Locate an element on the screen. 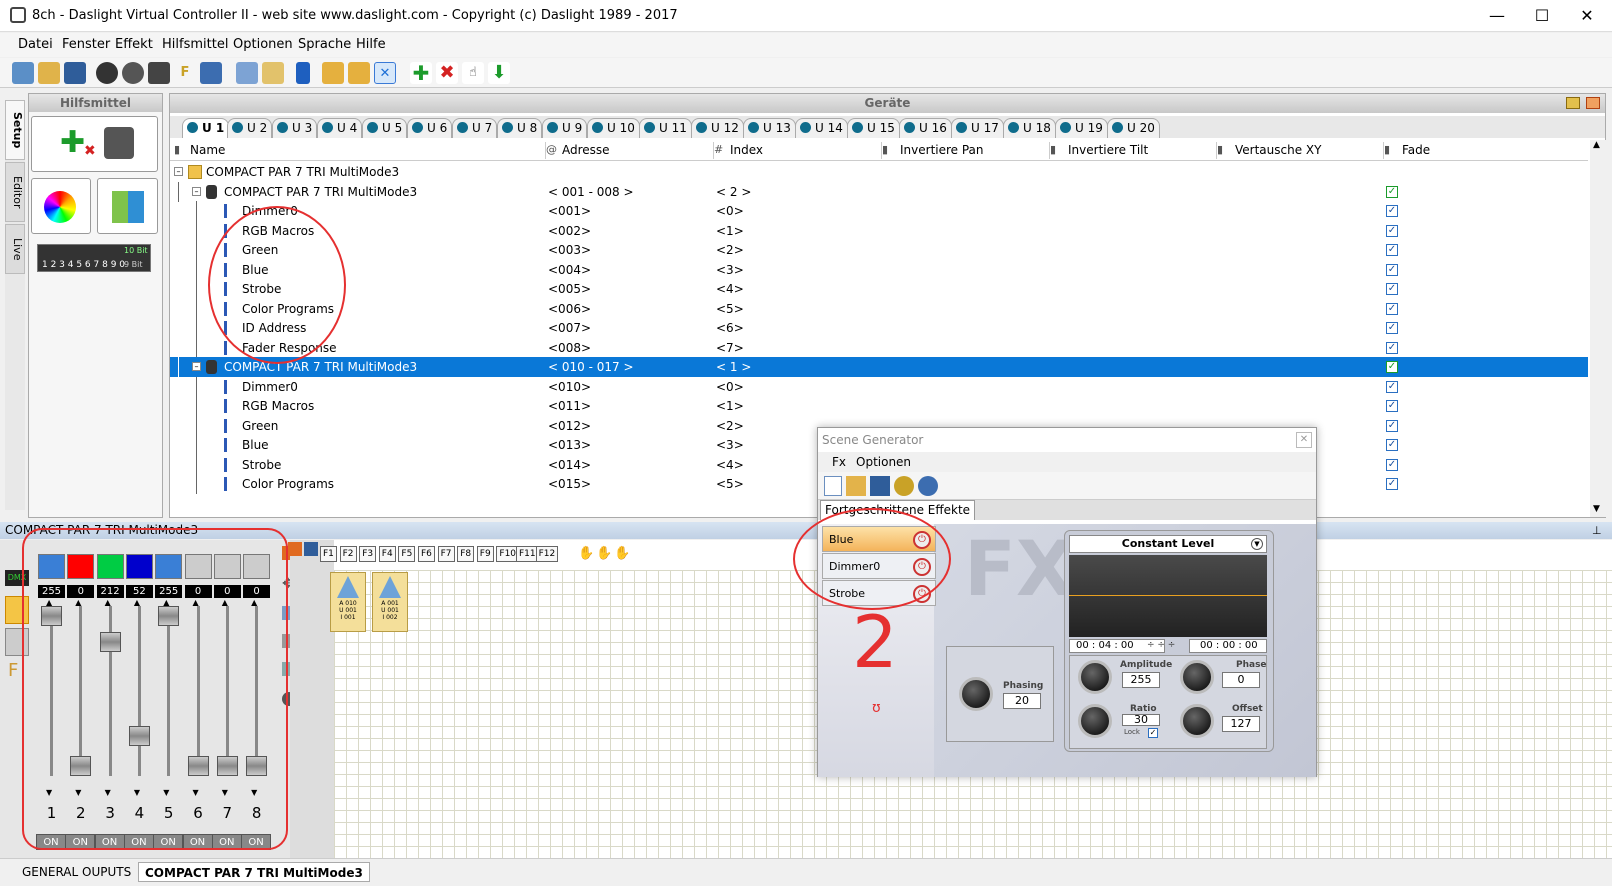 The image size is (1612, 886). remove-universe-icon is located at coordinates (1593, 103).